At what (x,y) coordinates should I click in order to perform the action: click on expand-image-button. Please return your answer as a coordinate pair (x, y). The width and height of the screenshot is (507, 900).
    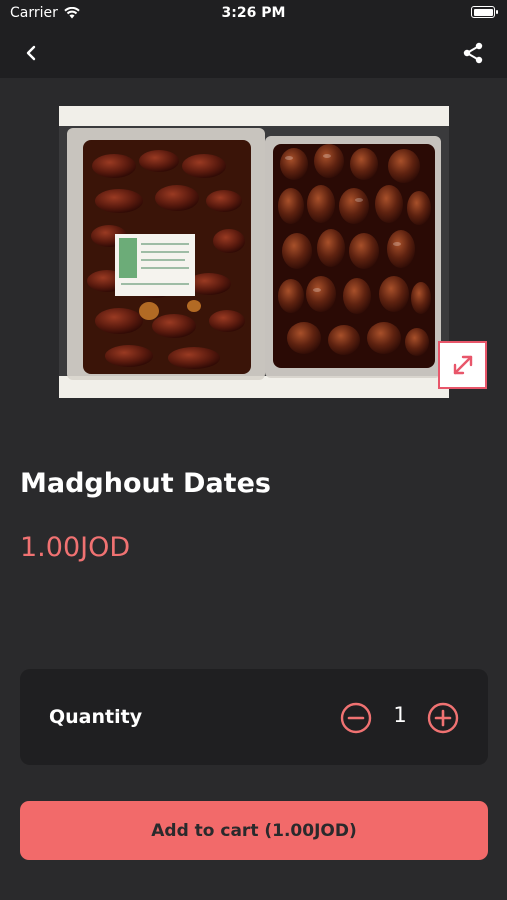
    Looking at the image, I should click on (462, 365).